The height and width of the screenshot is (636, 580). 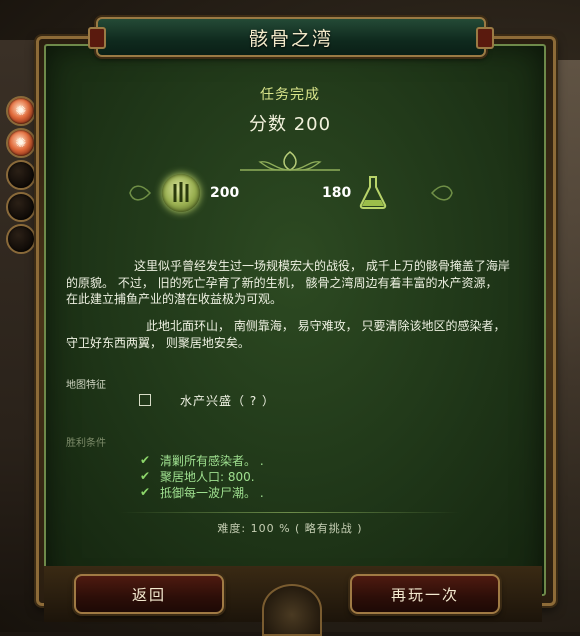 I want to click on divider, so click(x=290, y=512).